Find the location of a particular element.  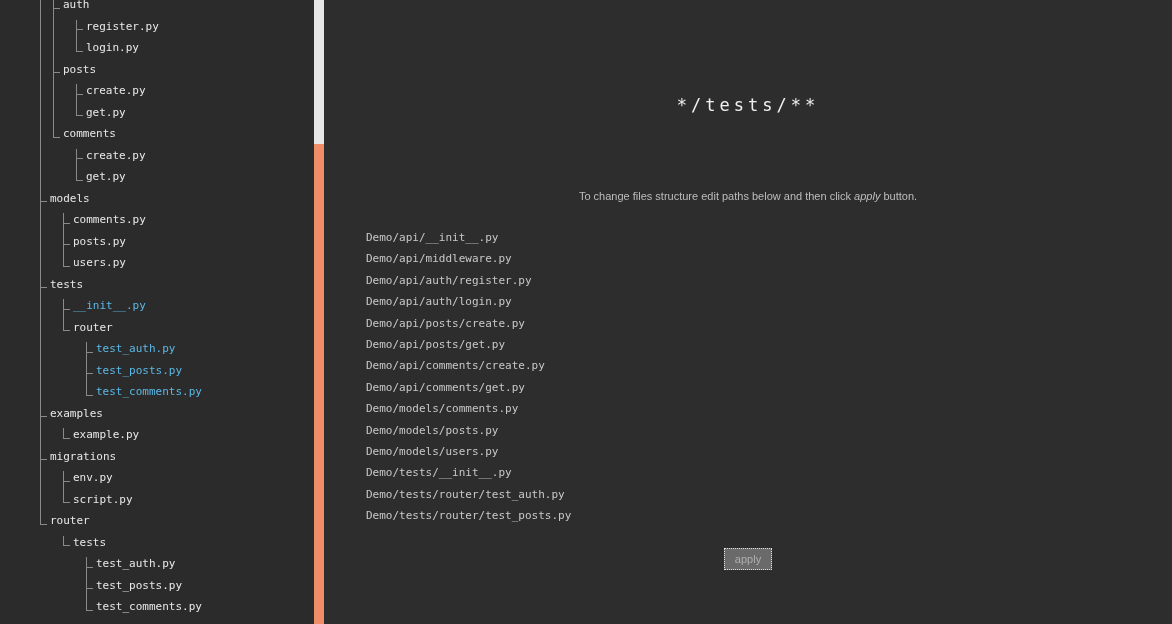

tree-item: models is located at coordinates (70, 202).